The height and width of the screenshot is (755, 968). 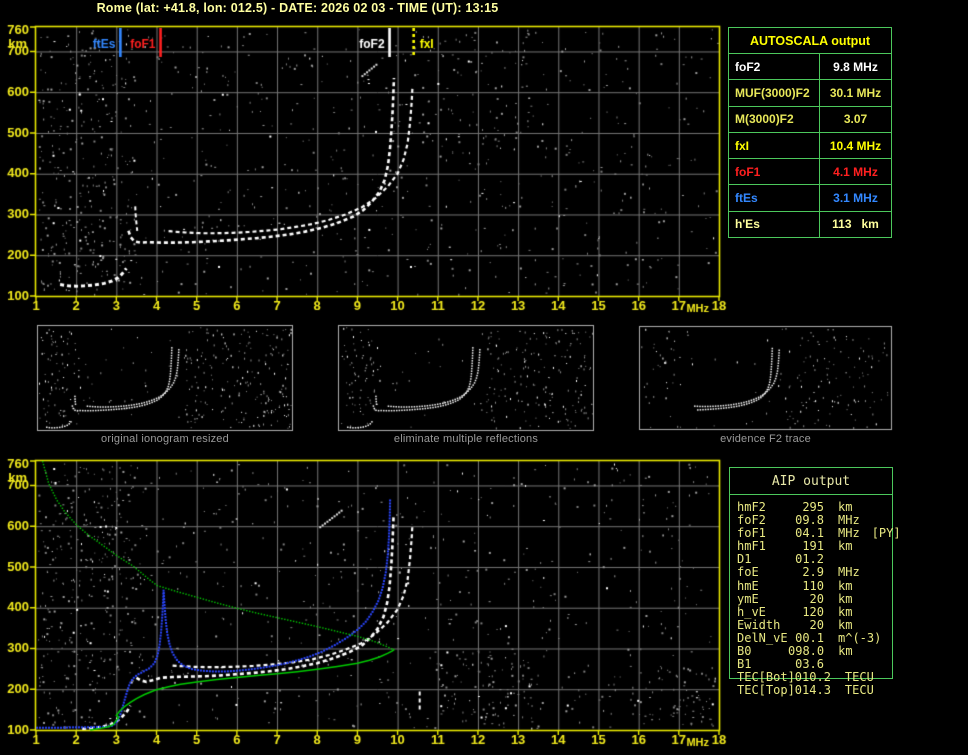 I want to click on aip-row: hmE 110 km, so click(x=813, y=585).